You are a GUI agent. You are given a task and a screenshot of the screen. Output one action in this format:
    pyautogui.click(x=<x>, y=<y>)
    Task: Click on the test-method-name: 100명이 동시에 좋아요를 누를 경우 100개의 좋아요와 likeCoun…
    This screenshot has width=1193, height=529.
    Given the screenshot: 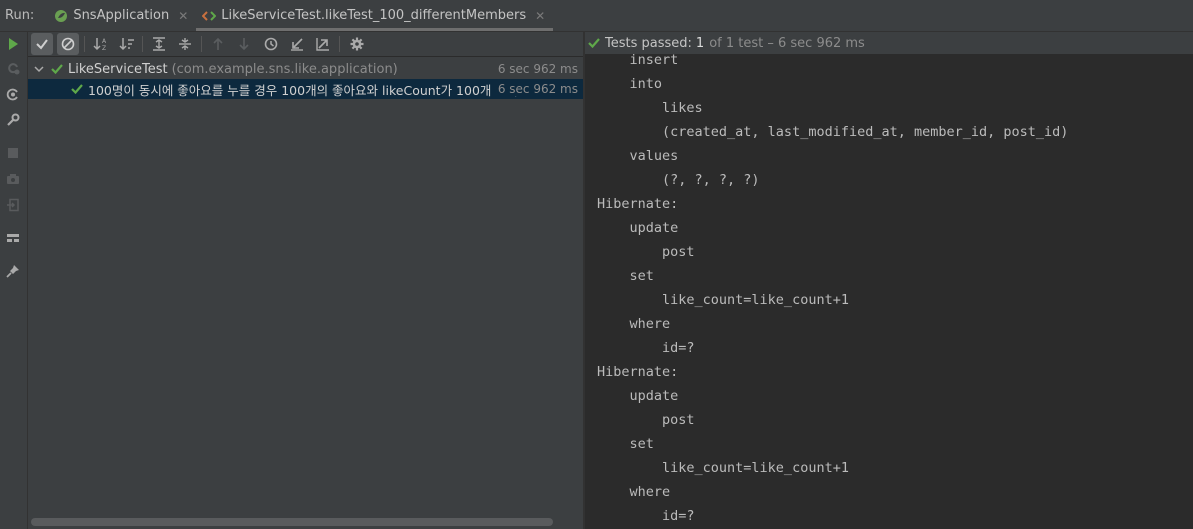 What is the action you would take?
    pyautogui.click(x=303, y=90)
    